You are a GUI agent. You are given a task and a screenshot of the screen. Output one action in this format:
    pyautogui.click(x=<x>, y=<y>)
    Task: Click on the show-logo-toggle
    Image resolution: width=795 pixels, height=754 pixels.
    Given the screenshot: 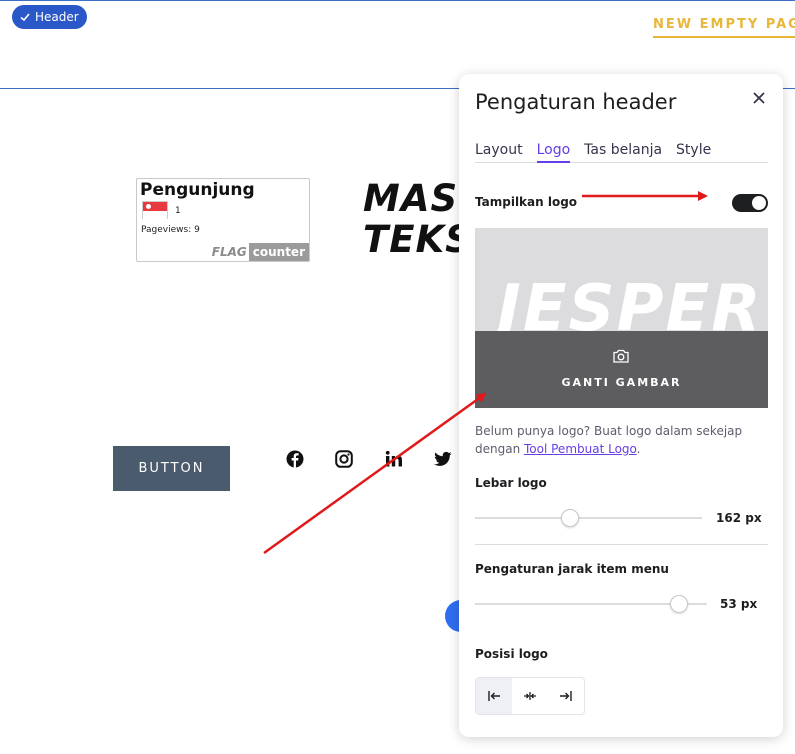 What is the action you would take?
    pyautogui.click(x=750, y=203)
    